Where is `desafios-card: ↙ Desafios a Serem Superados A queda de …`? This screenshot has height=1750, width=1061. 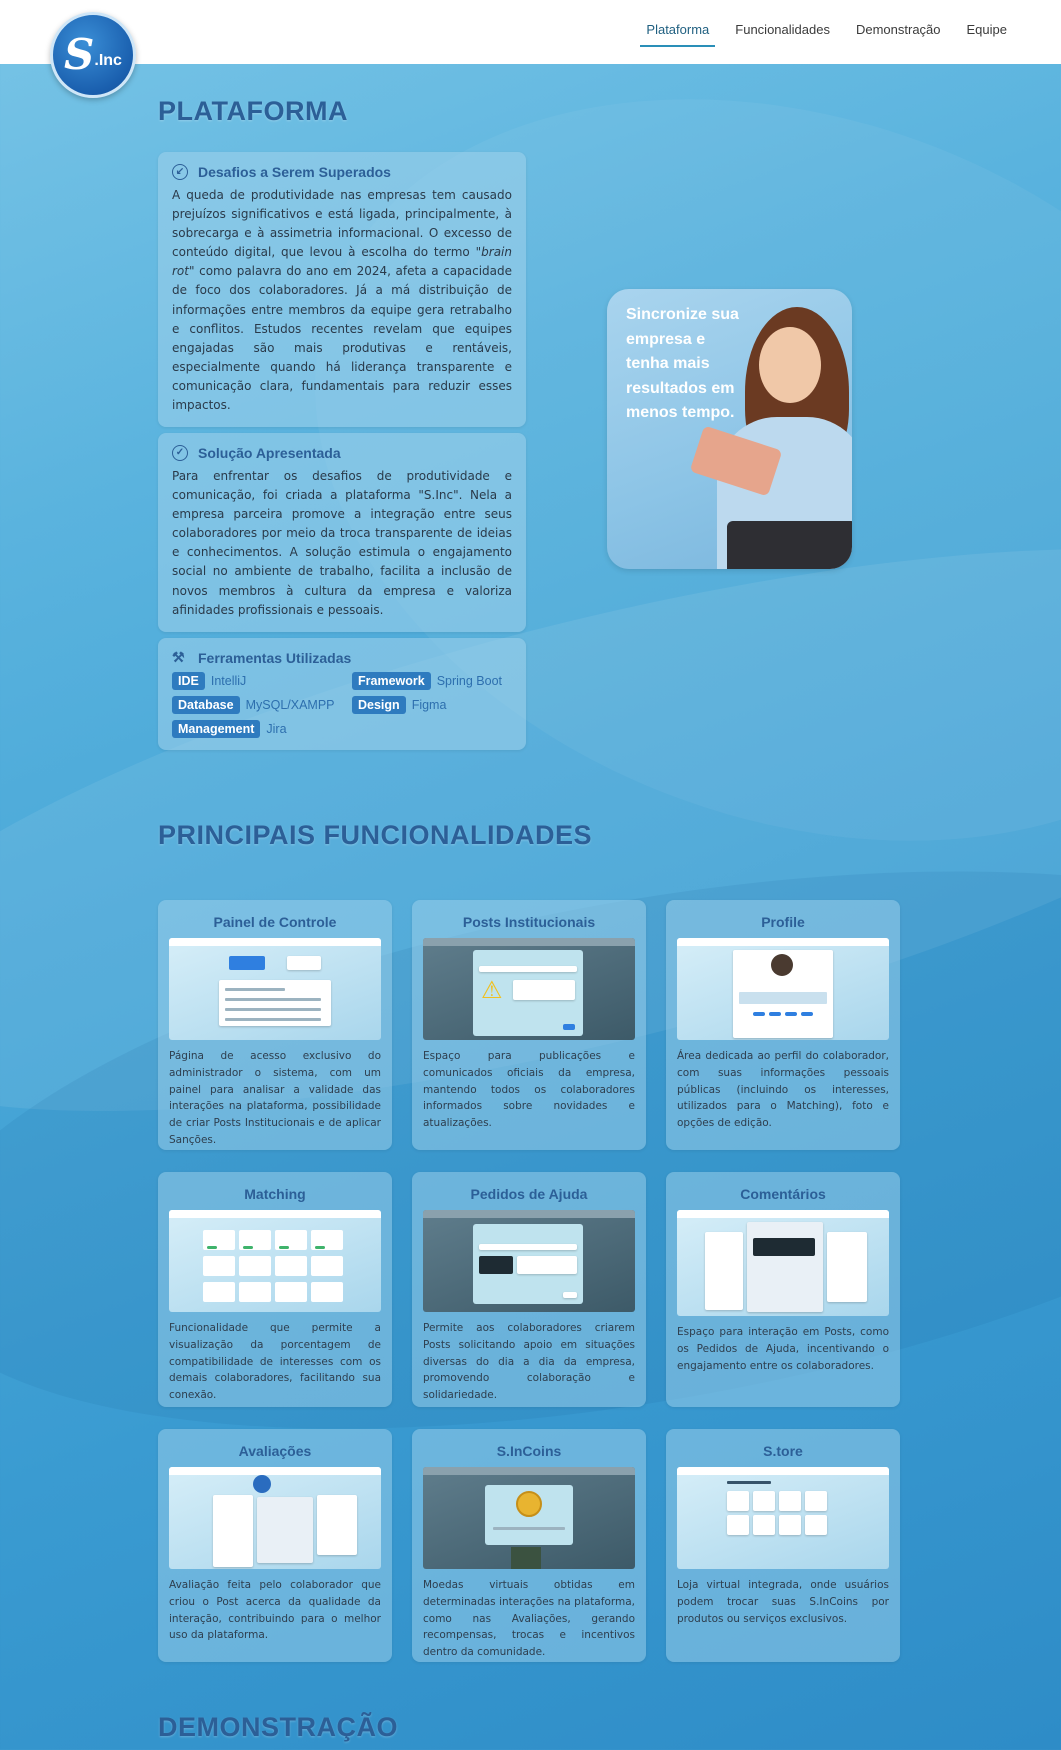 desafios-card: ↙ Desafios a Serem Superados A queda de … is located at coordinates (342, 290).